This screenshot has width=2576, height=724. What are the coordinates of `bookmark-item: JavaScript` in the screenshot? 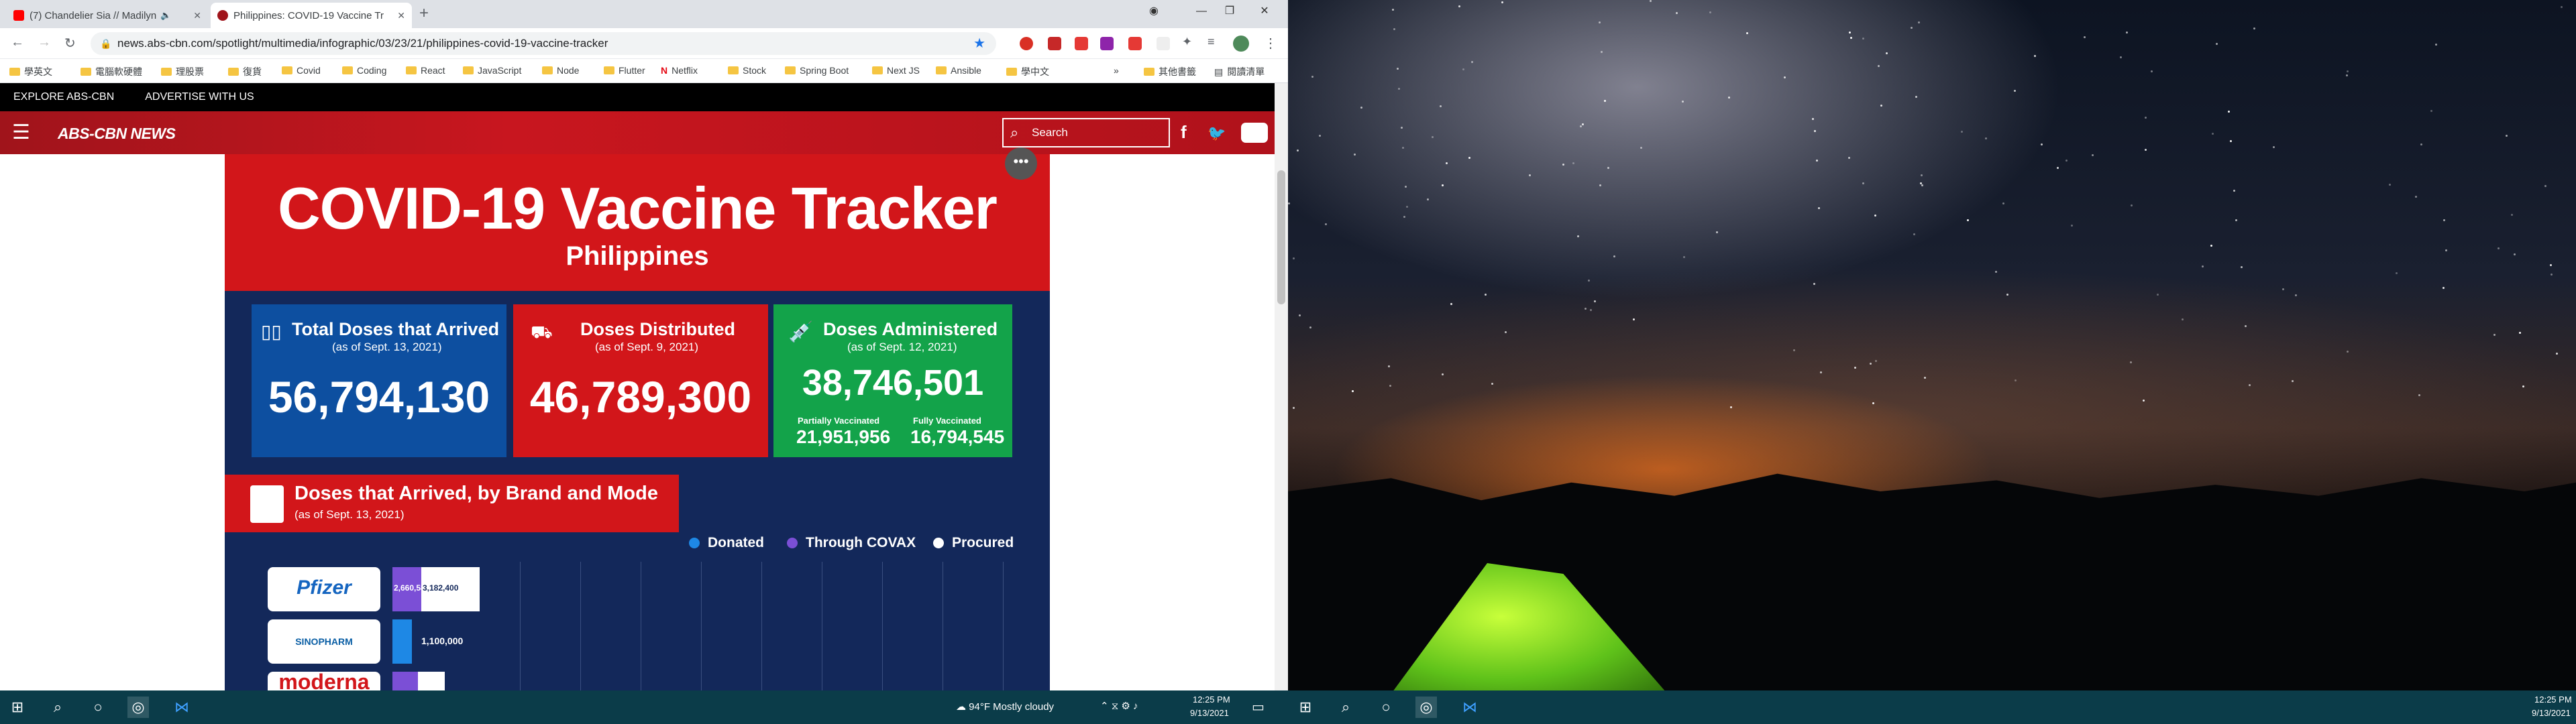 It's located at (492, 70).